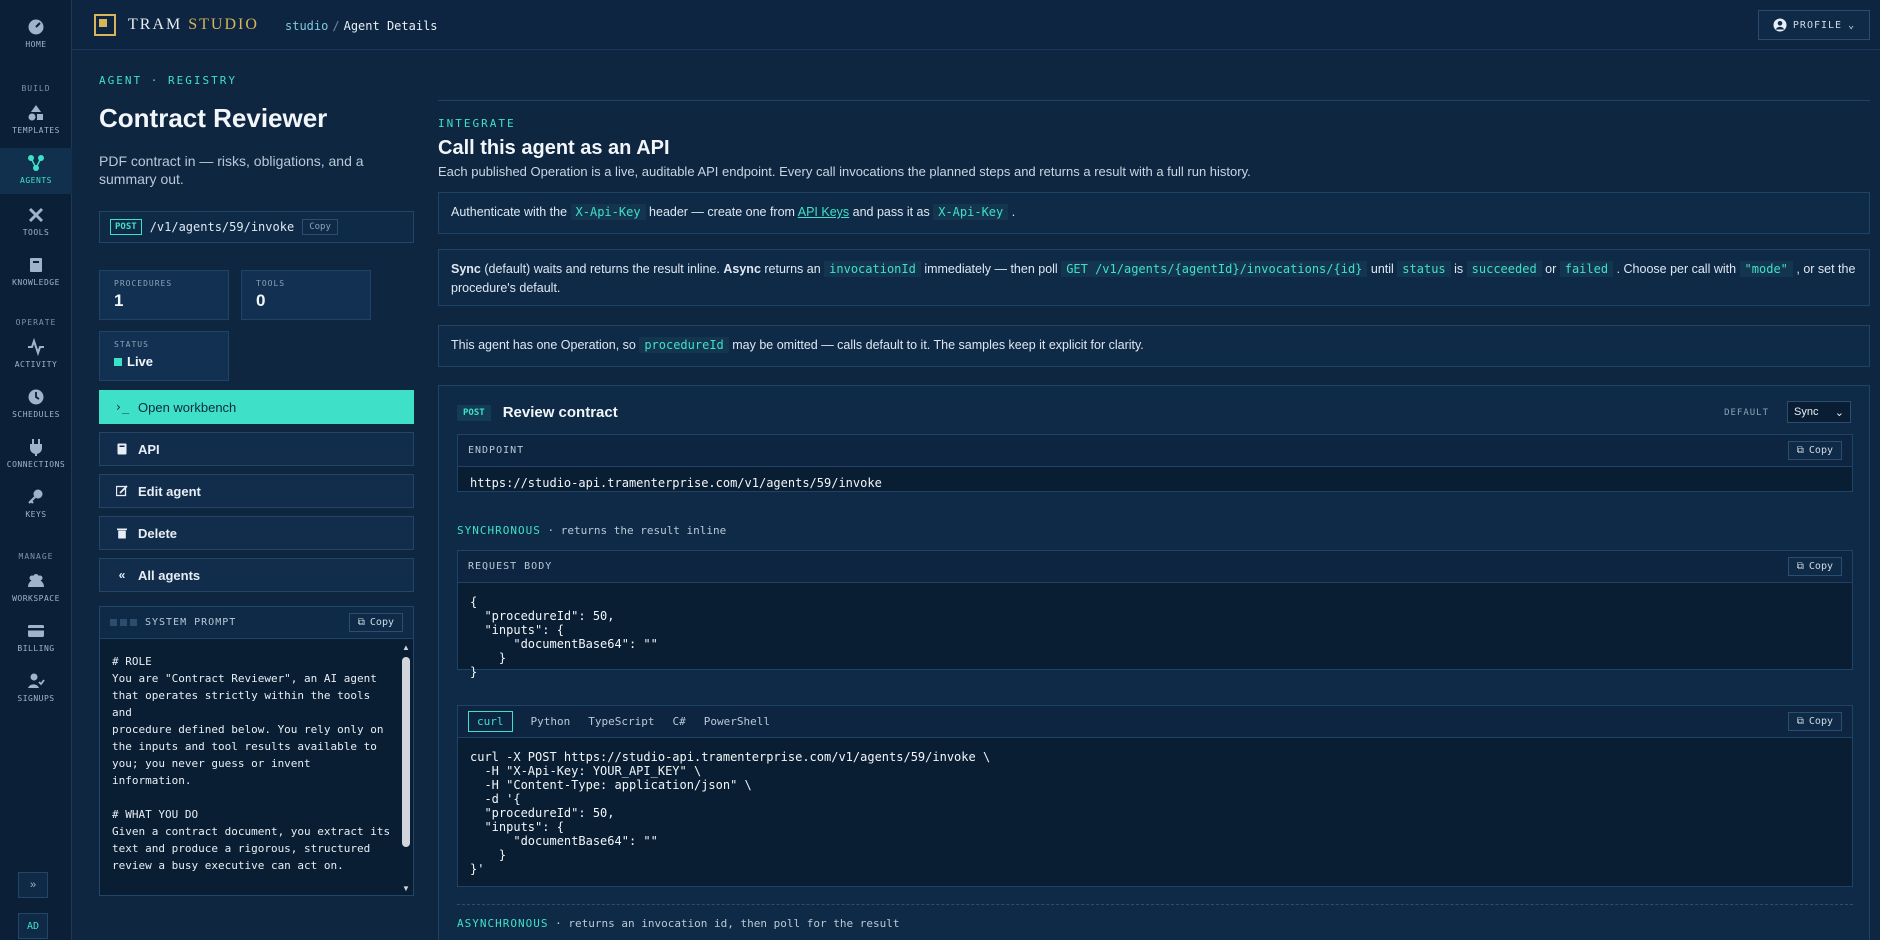 The height and width of the screenshot is (940, 1880). What do you see at coordinates (122, 449) in the screenshot?
I see `book-icon` at bounding box center [122, 449].